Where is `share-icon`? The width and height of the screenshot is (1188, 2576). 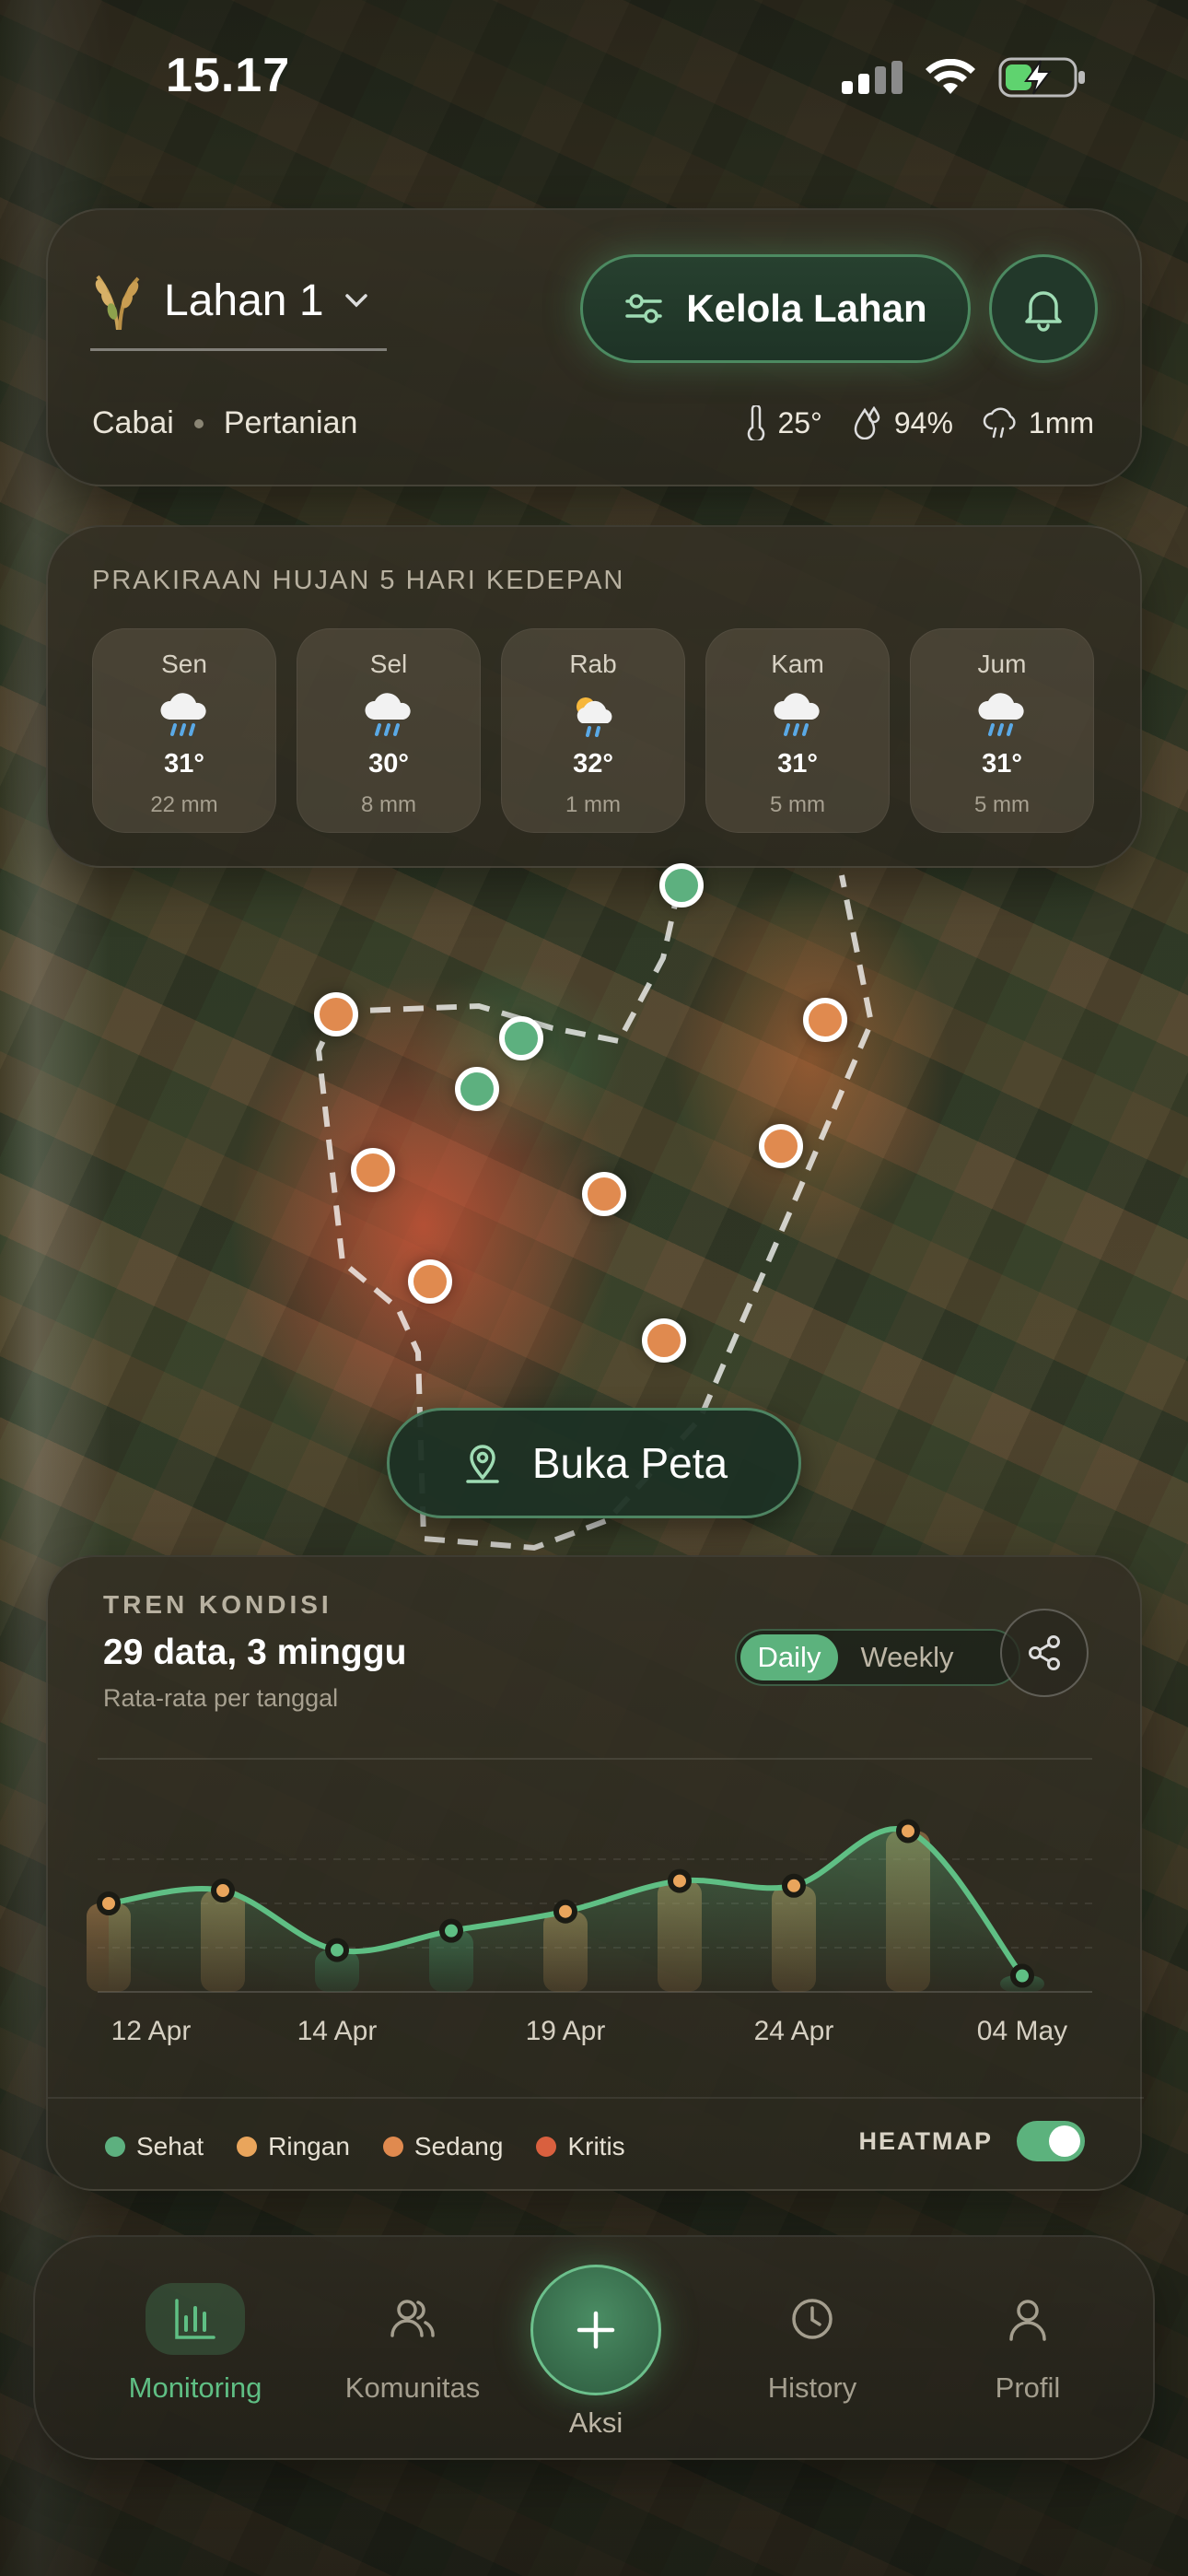 share-icon is located at coordinates (1044, 1652).